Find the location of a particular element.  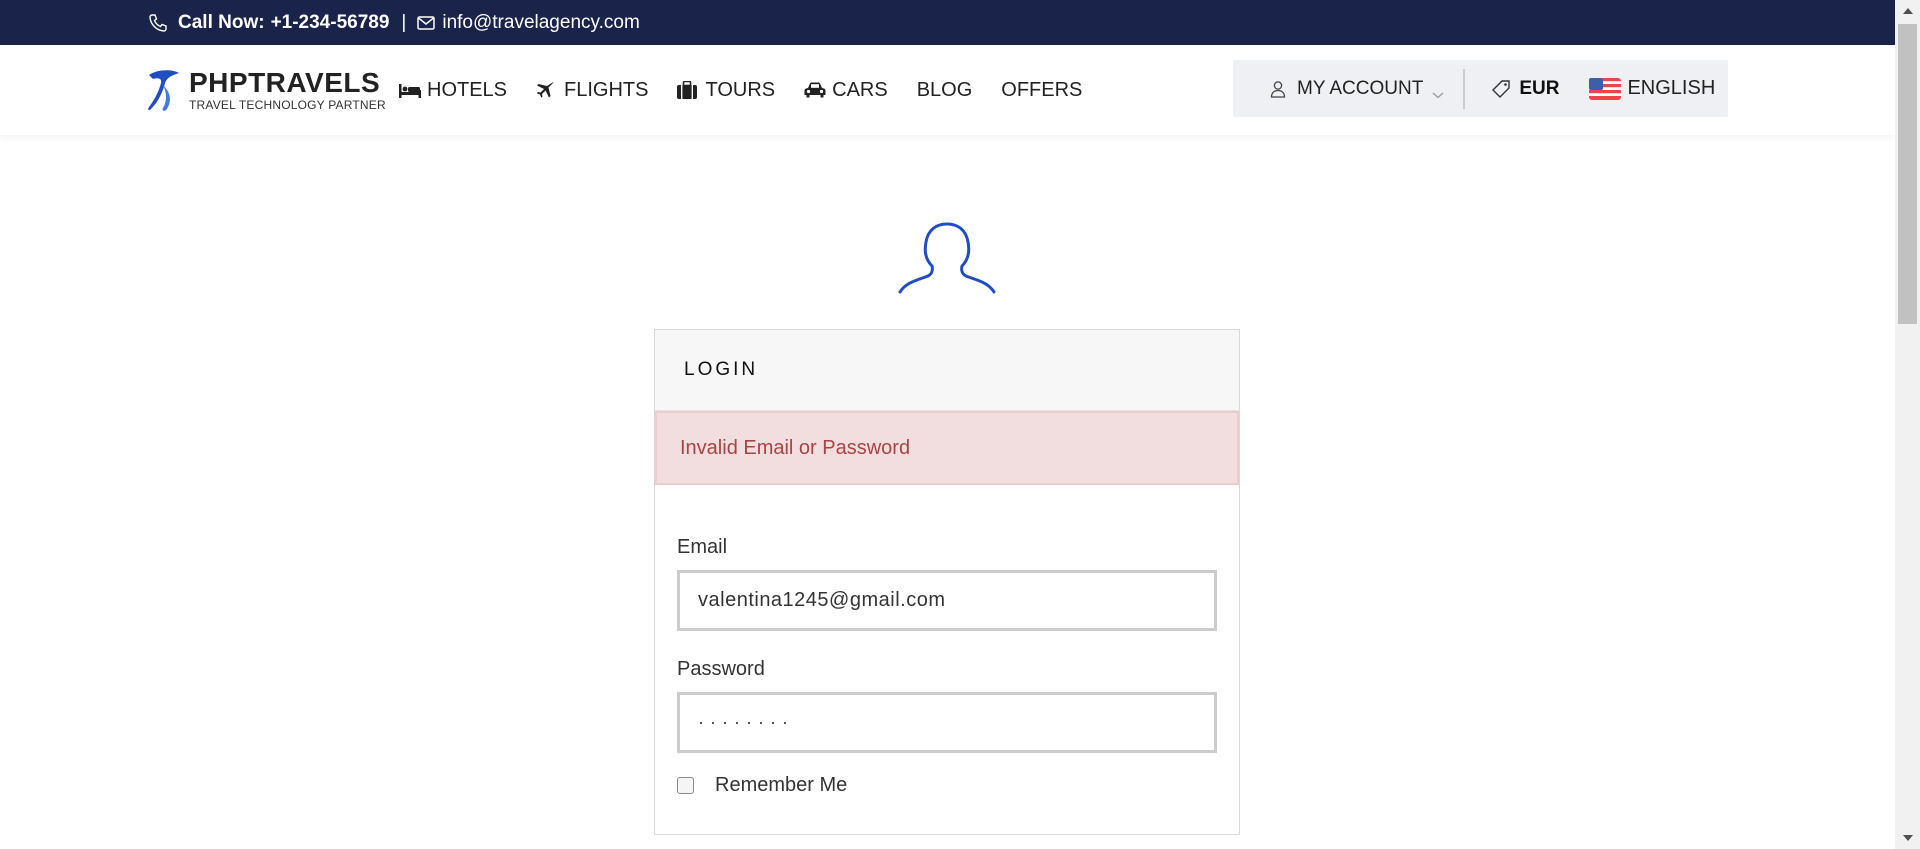

nav-tours: TOURS is located at coordinates (726, 90).